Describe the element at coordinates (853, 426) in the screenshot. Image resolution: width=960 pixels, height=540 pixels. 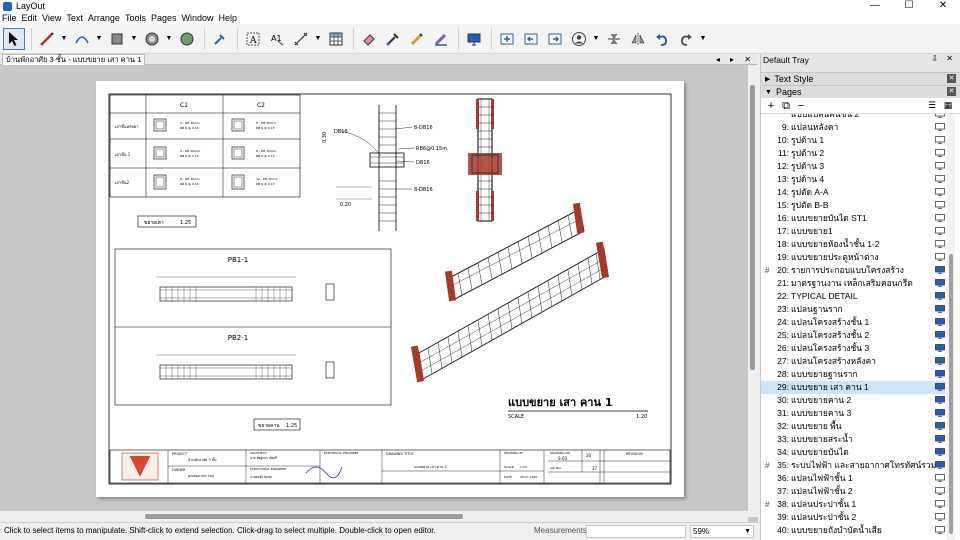
I see `page-list-item: 32: แบบขยาย พื้น` at that location.